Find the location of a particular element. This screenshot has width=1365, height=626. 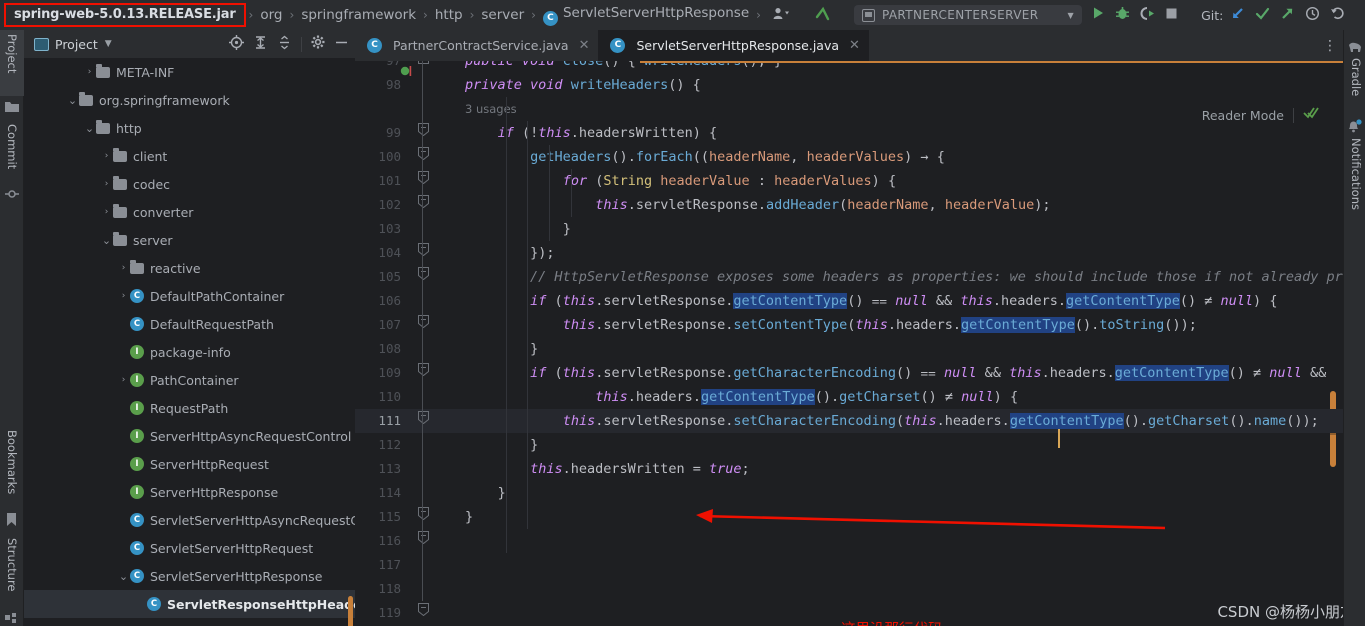

git-commit-icon is located at coordinates (1262, 15).